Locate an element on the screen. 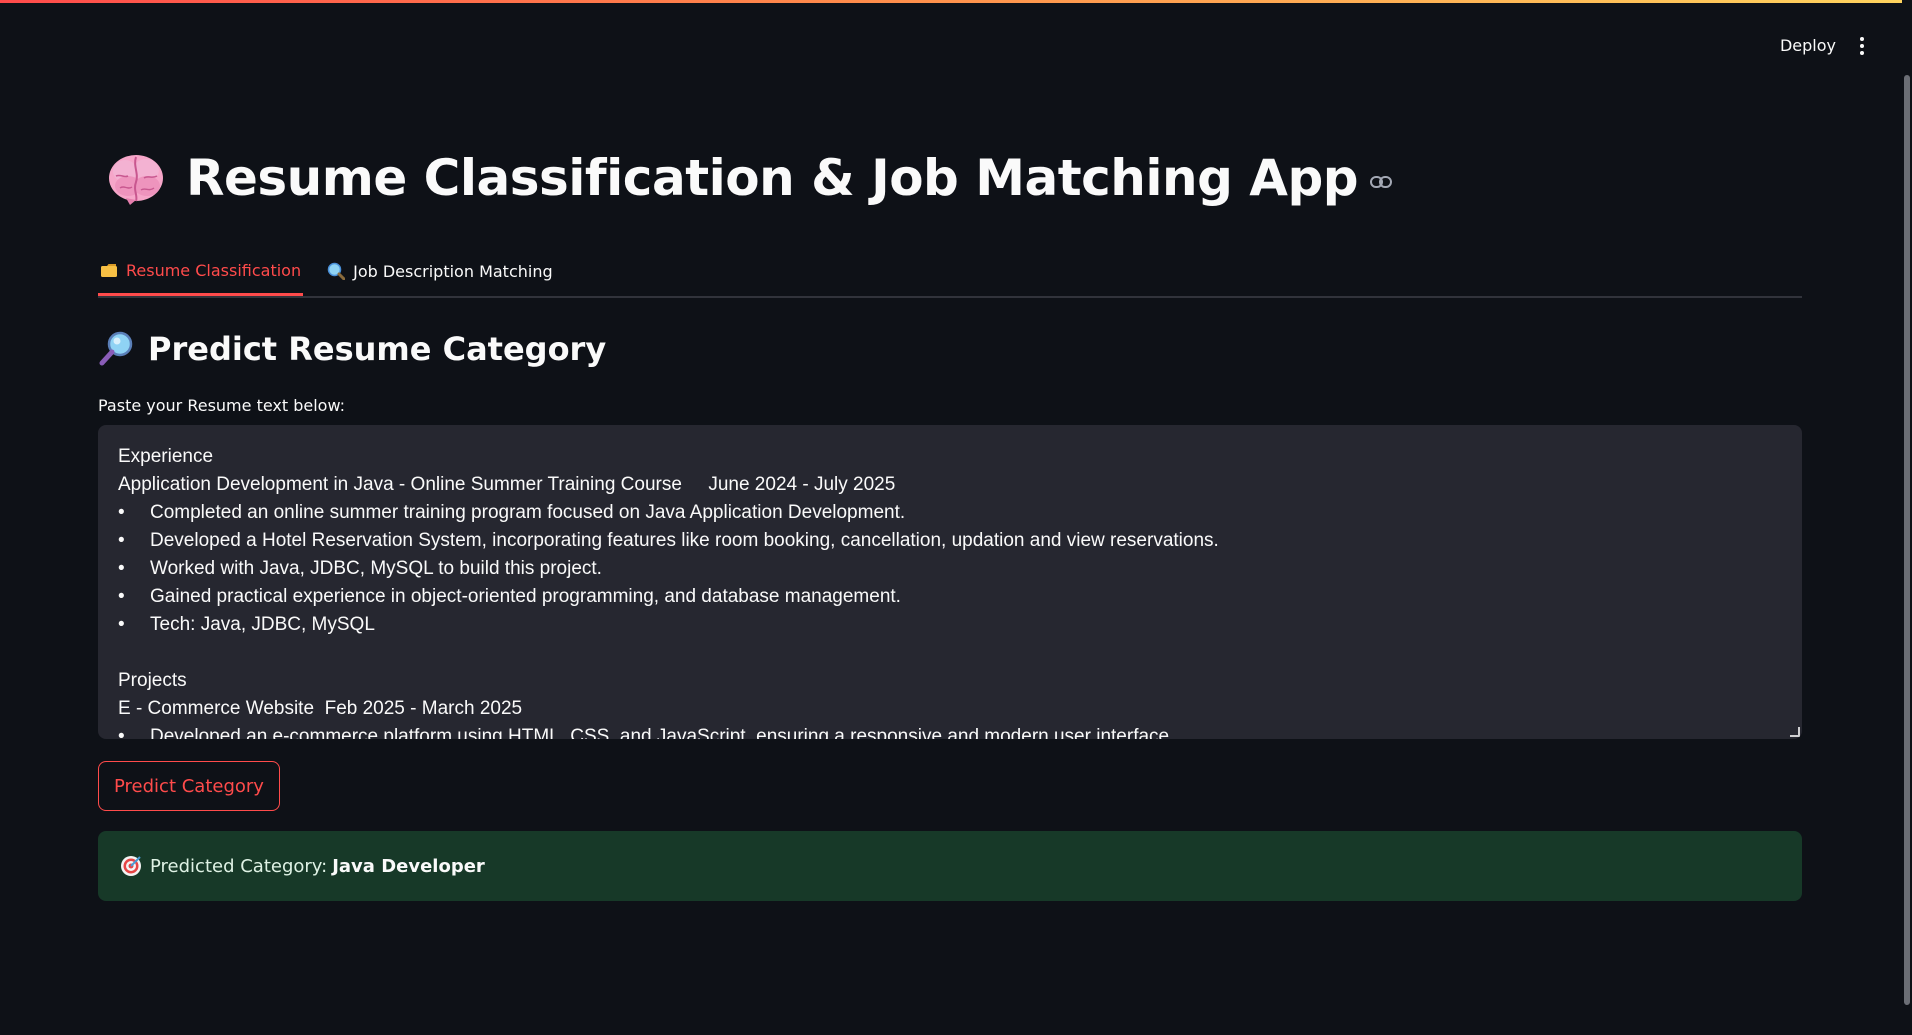  scrollbar is located at coordinates (1907, 517).